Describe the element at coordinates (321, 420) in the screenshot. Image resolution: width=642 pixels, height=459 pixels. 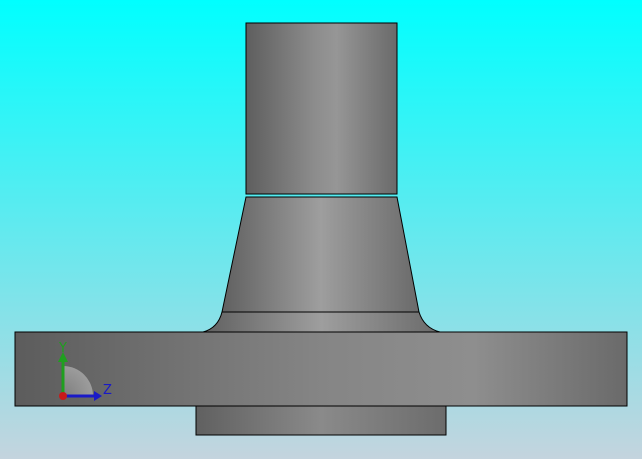
I see `raised-face` at that location.